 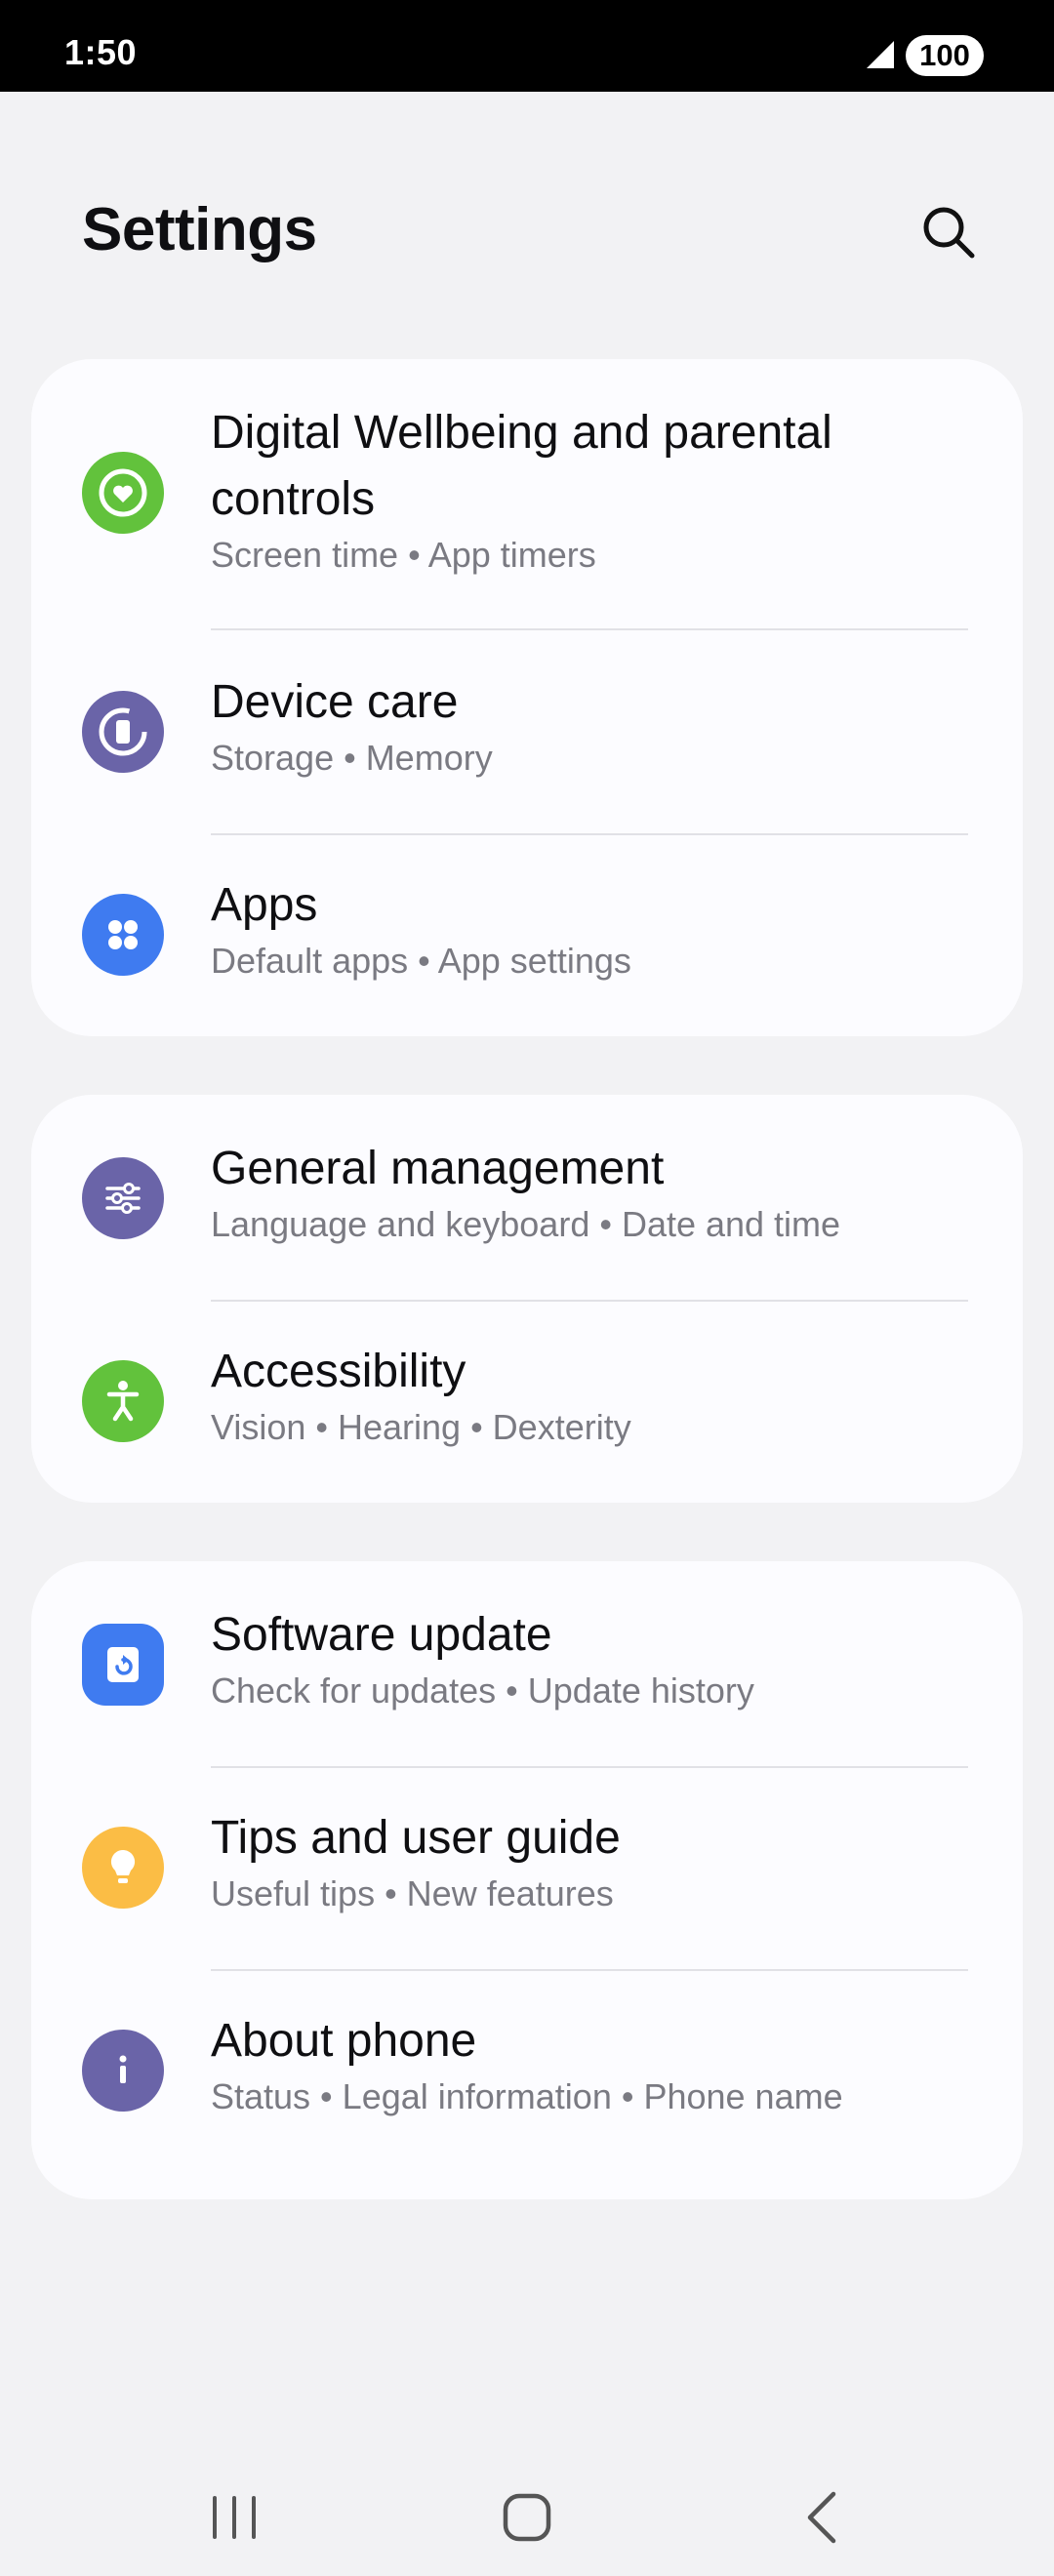 I want to click on recents-icon, so click(x=234, y=2517).